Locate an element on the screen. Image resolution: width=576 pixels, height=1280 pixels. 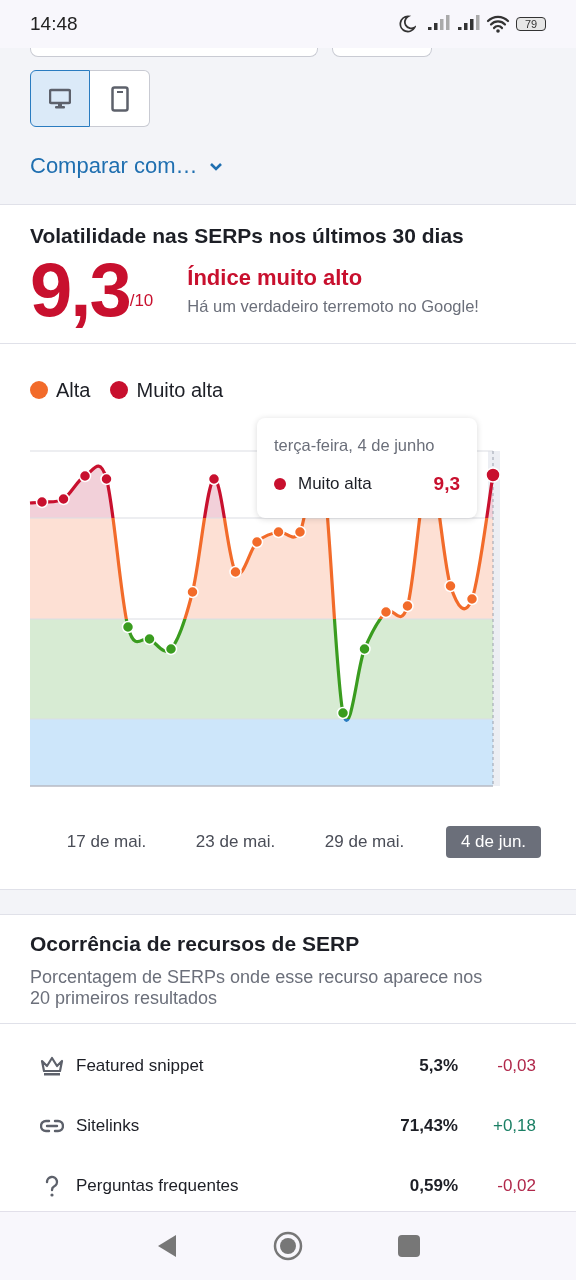
feature-change: -0,02 is located at coordinates (516, 1186).